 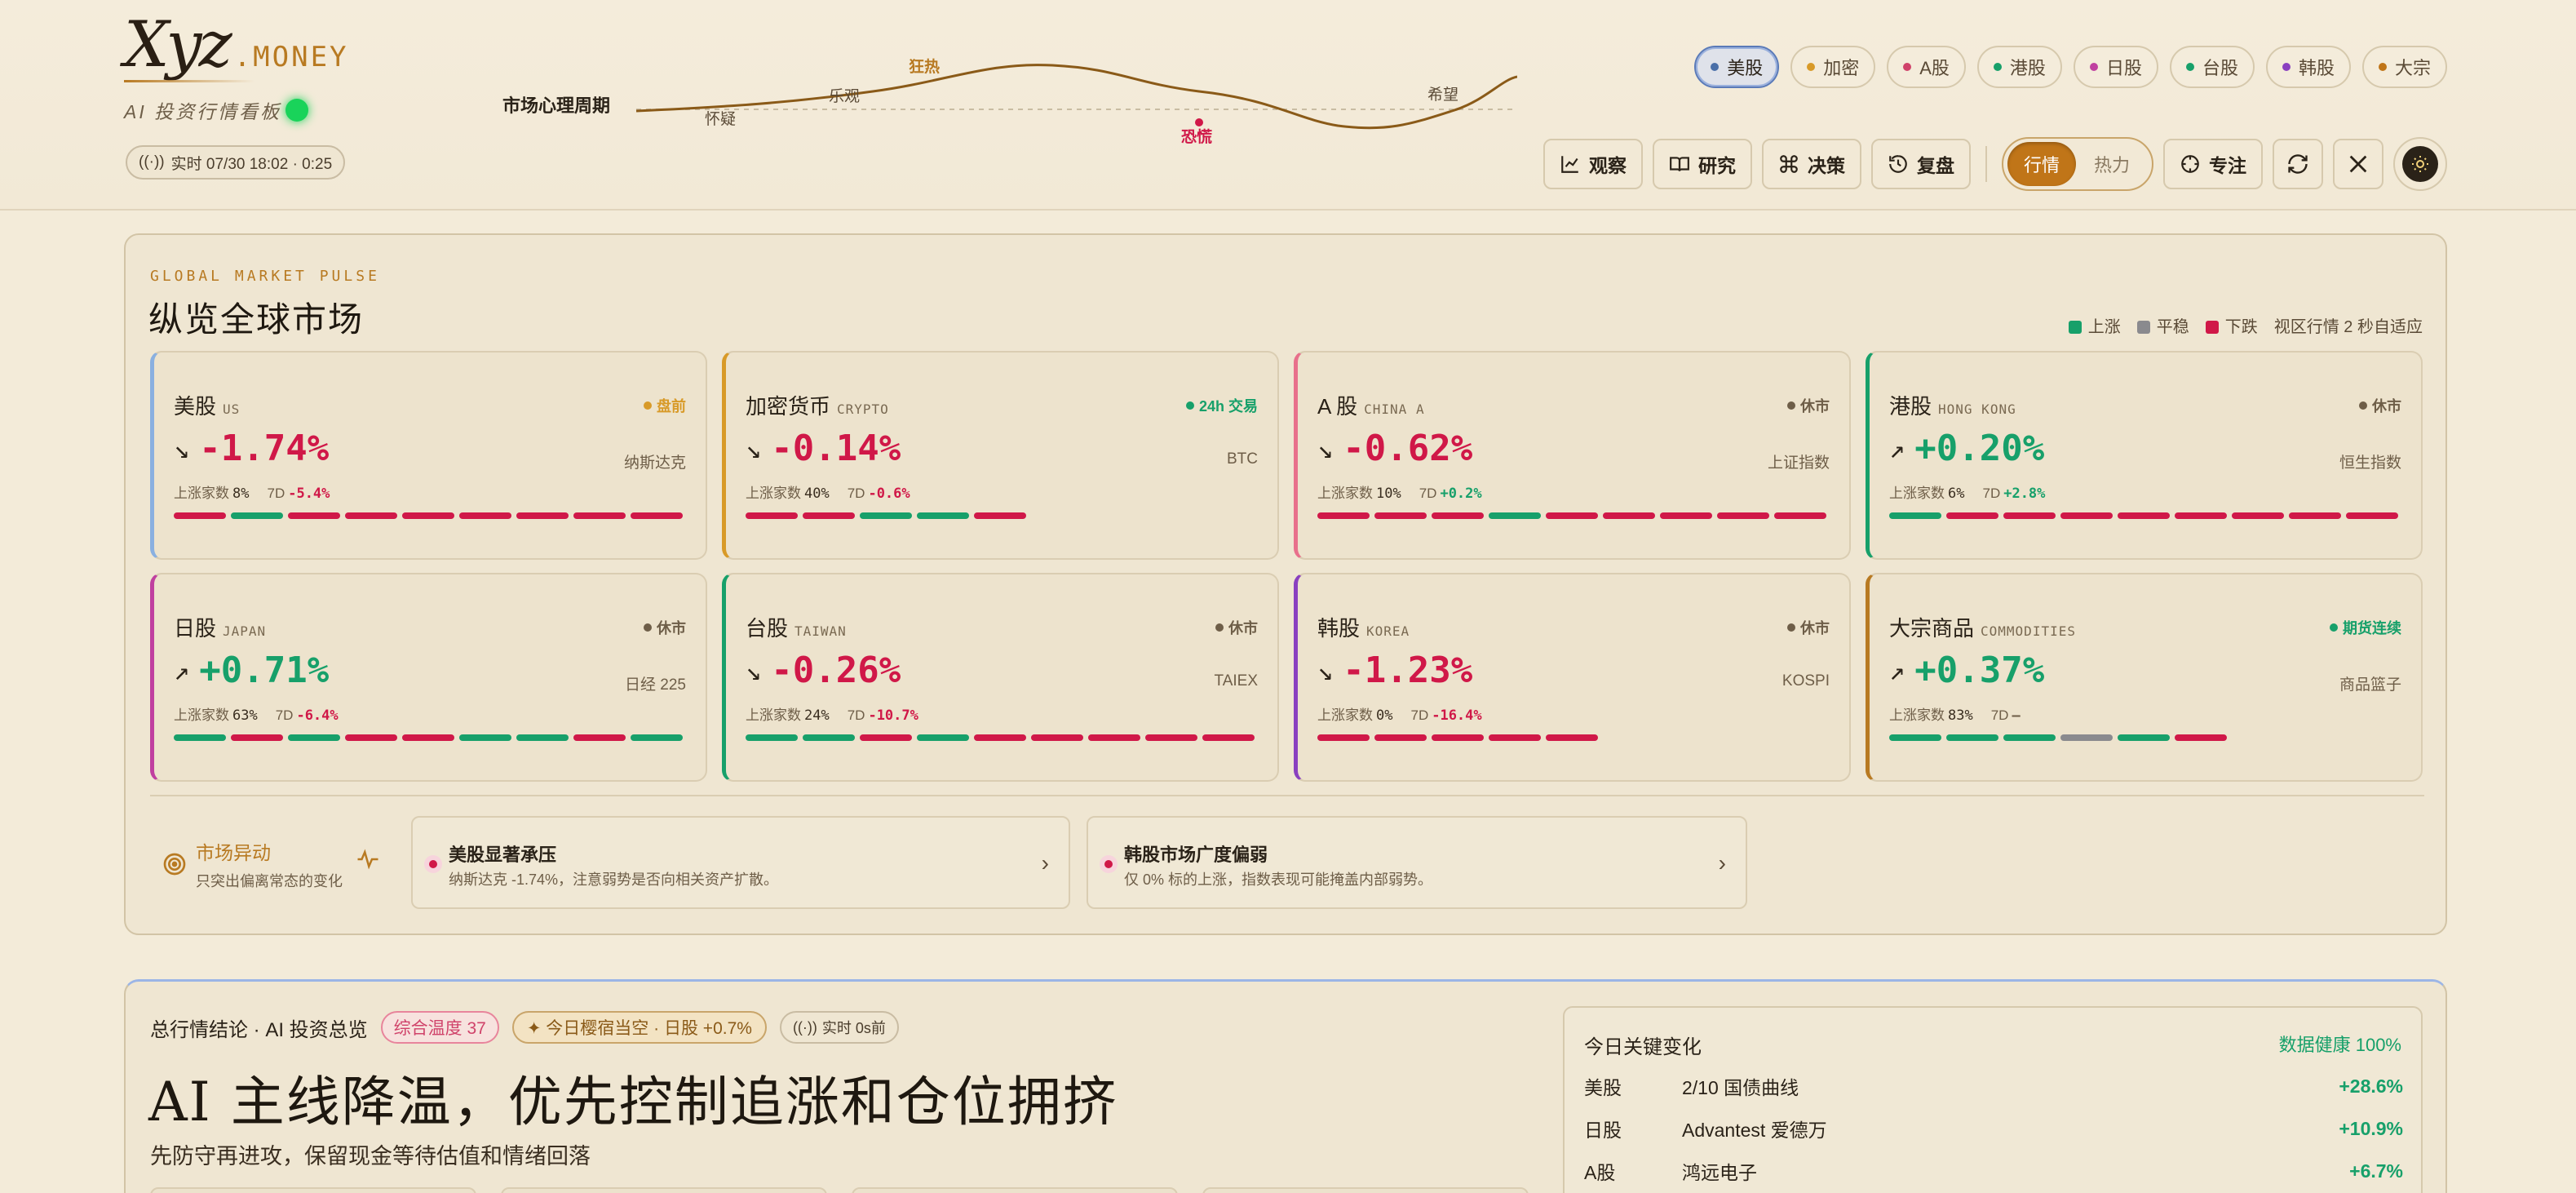 I want to click on brand-underline, so click(x=189, y=81).